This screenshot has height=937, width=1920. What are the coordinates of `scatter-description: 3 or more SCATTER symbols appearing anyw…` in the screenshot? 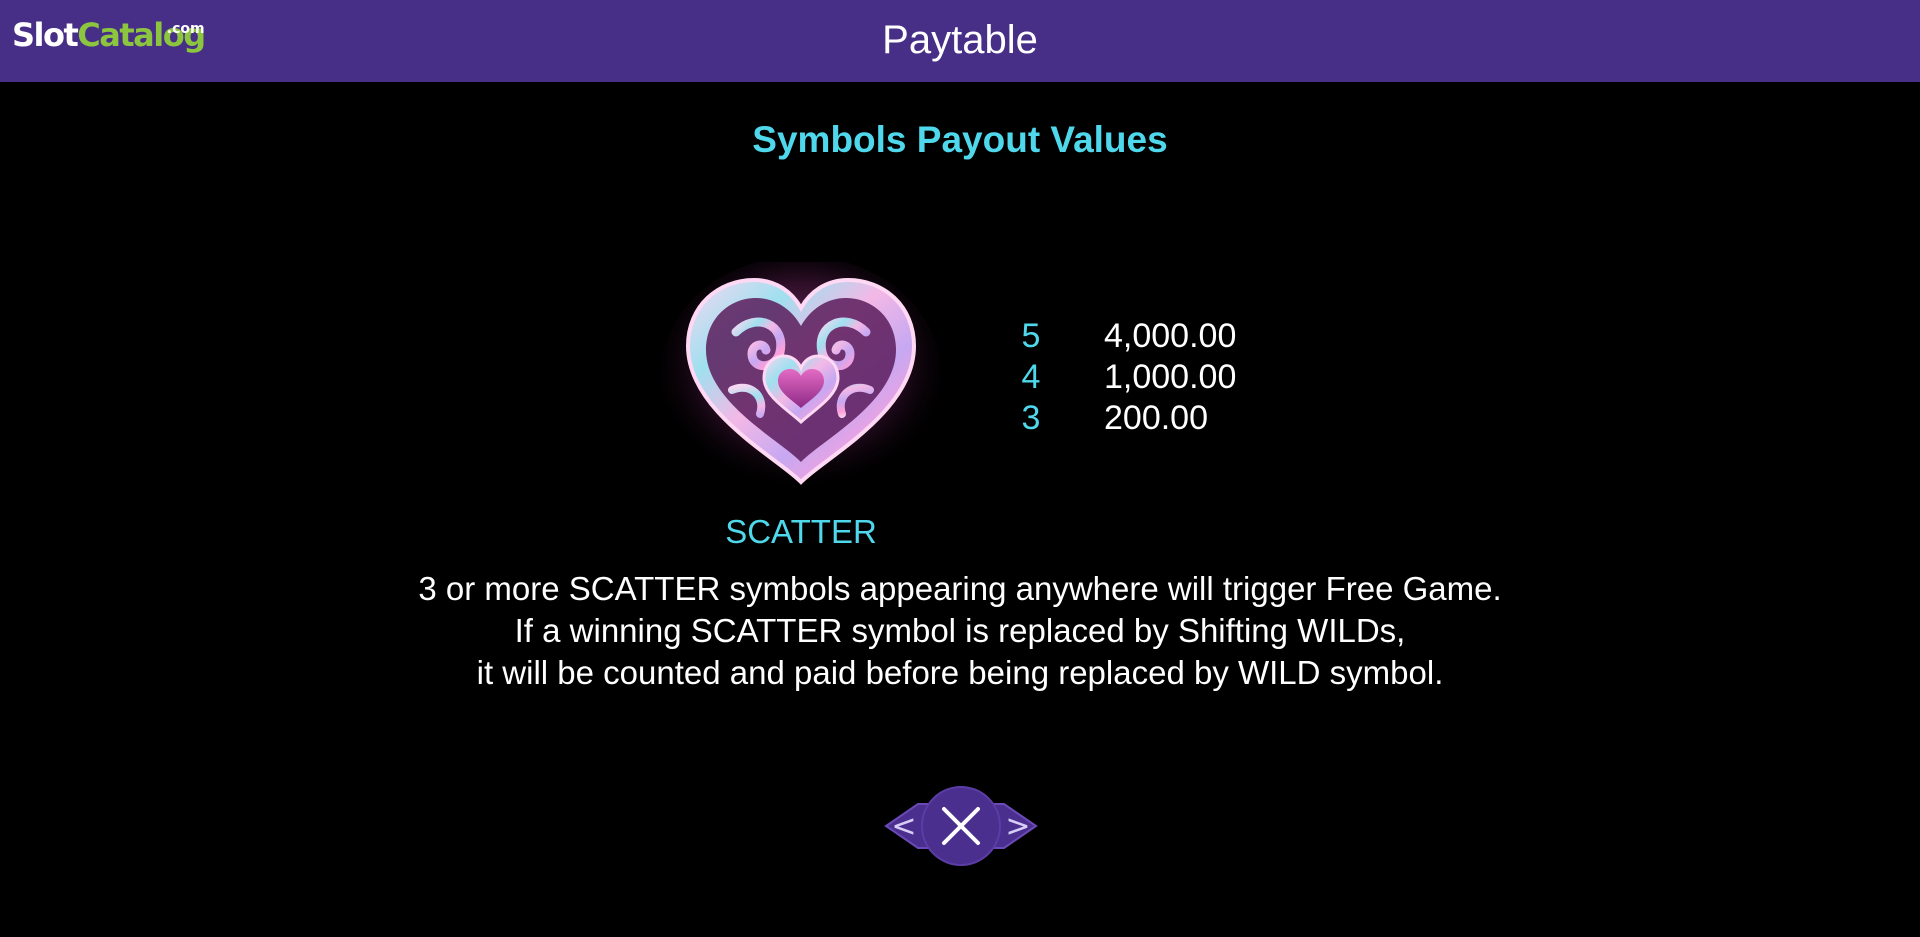 It's located at (960, 631).